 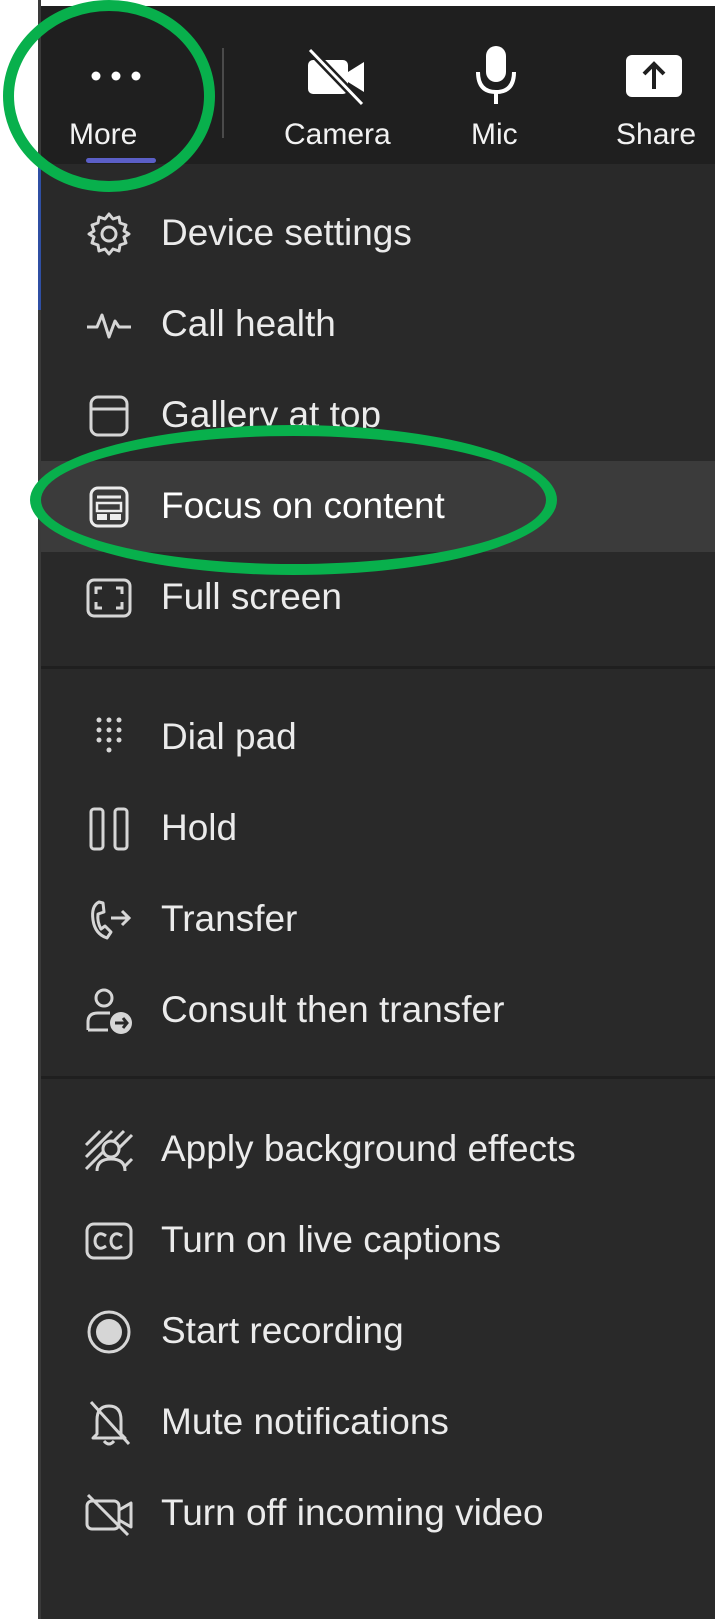 I want to click on mic-icon, so click(x=496, y=76).